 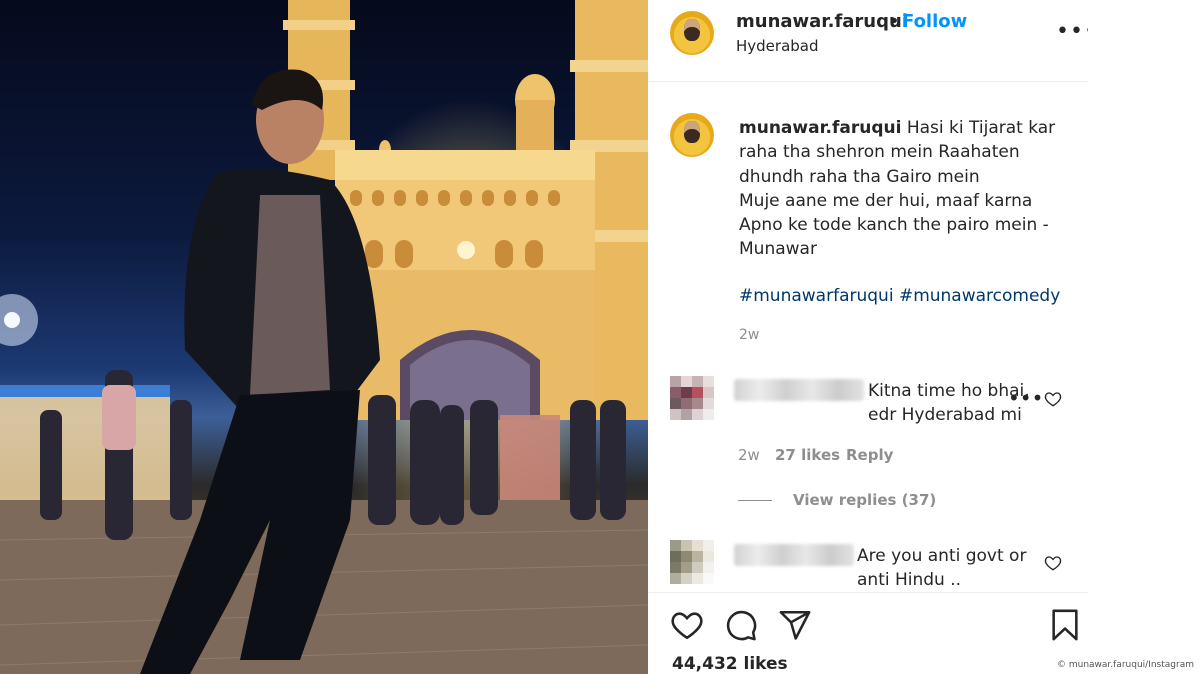 What do you see at coordinates (692, 33) in the screenshot?
I see `author-avatar` at bounding box center [692, 33].